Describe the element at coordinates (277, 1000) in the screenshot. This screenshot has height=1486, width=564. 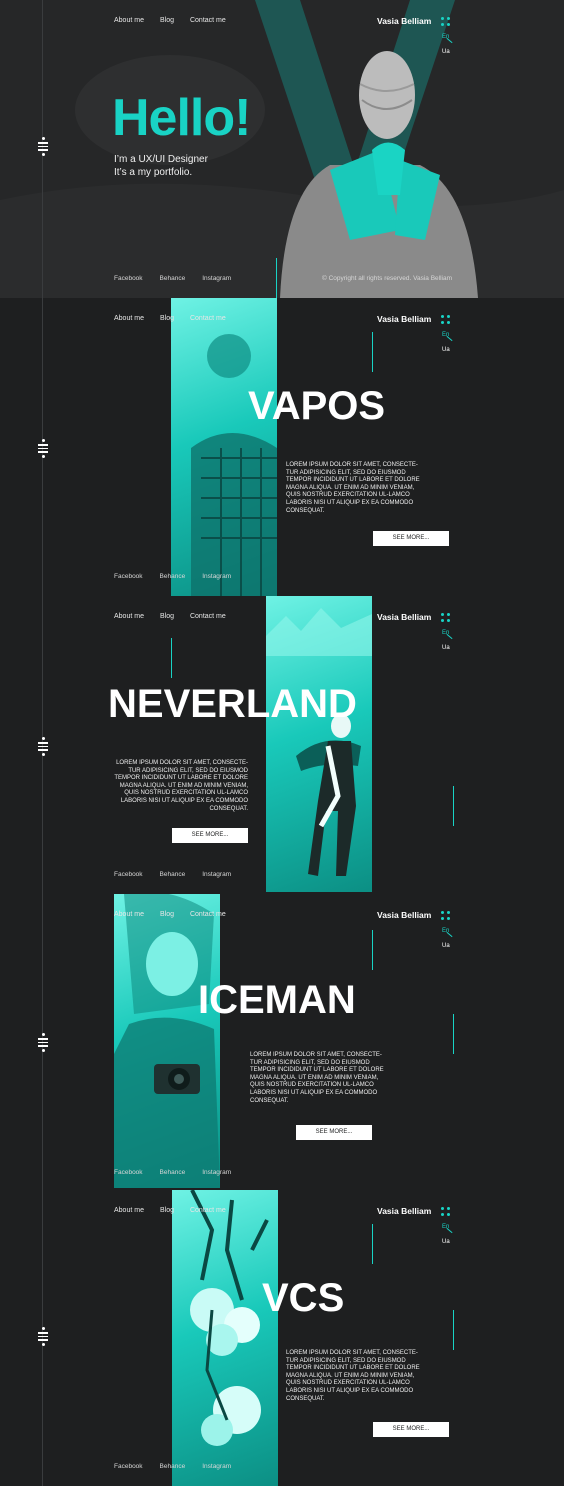
I see `project-title: ICEMAN` at that location.